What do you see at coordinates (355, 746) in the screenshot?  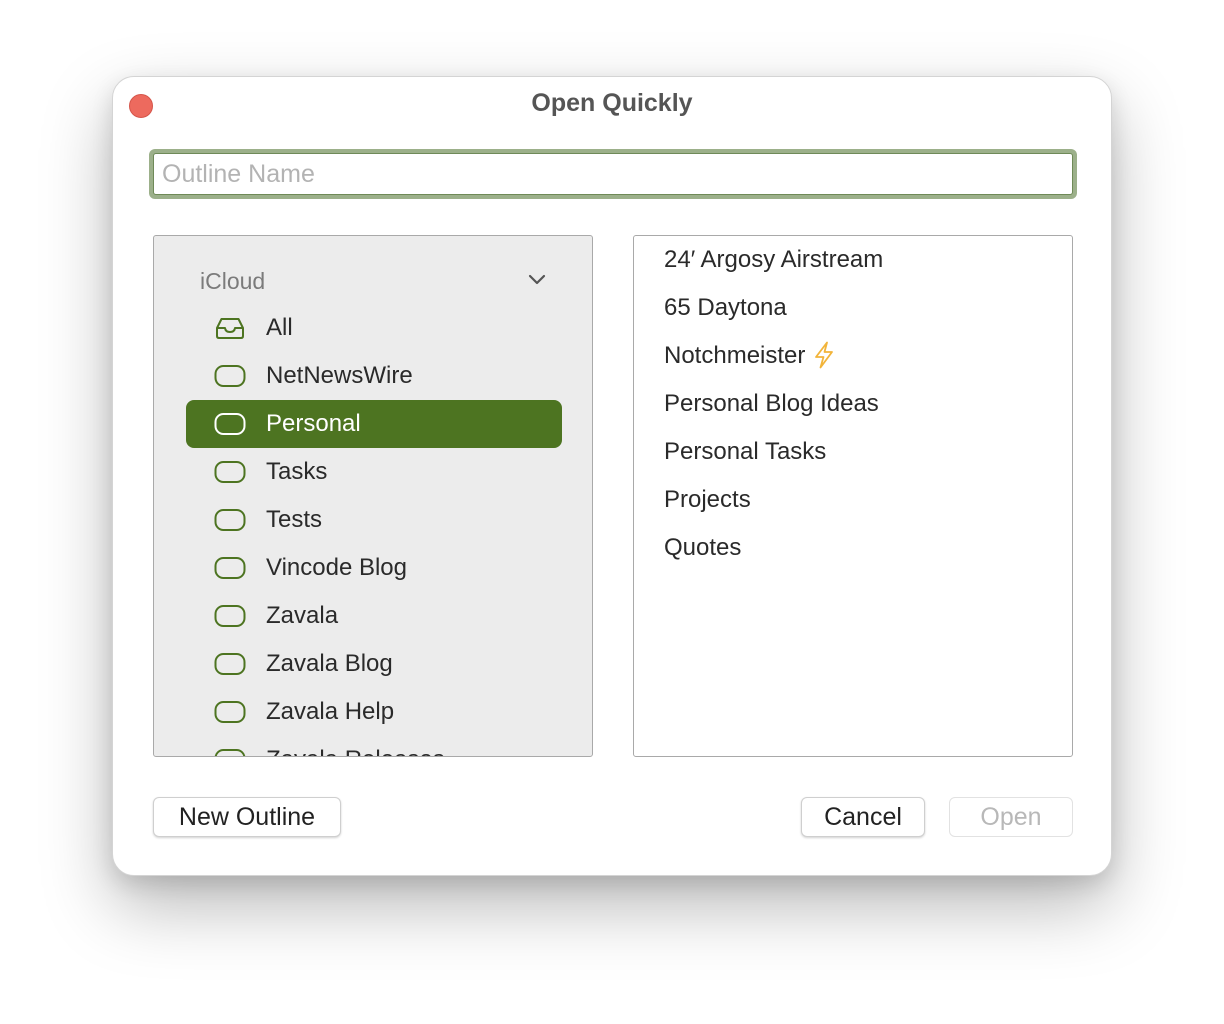 I see `sidebar-item-label: Zavala Releases` at bounding box center [355, 746].